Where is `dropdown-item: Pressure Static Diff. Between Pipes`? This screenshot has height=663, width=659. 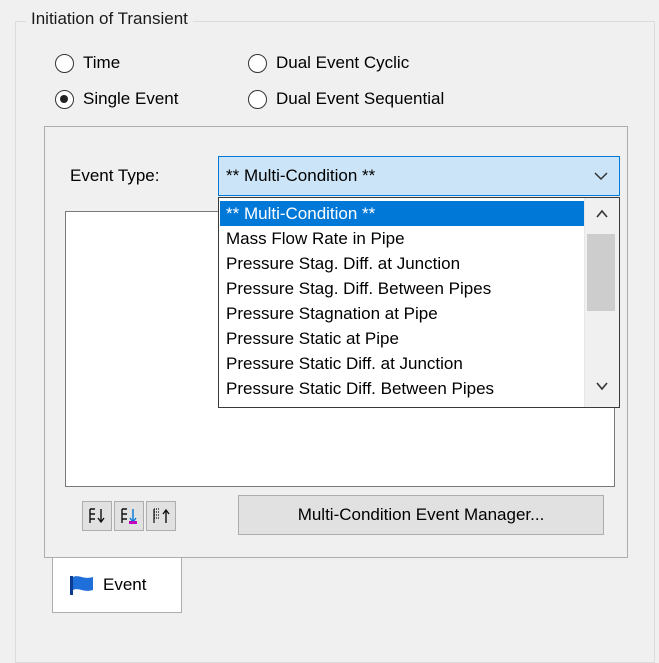
dropdown-item: Pressure Static Diff. Between Pipes is located at coordinates (402, 388).